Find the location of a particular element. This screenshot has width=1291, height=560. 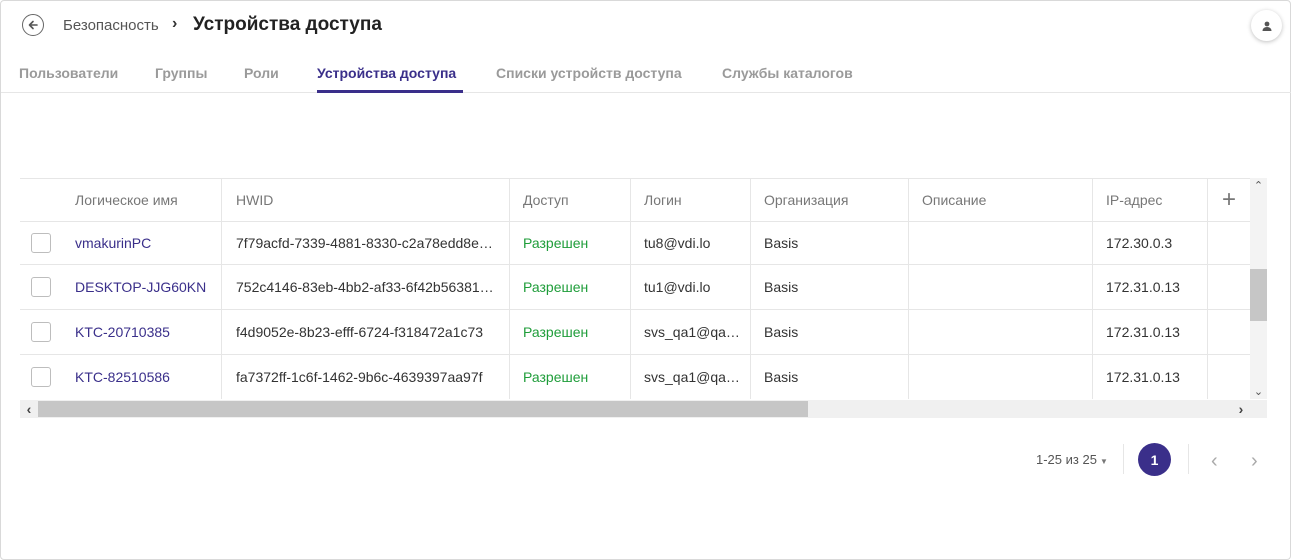

chevron-right-icon: › is located at coordinates (1241, 409).